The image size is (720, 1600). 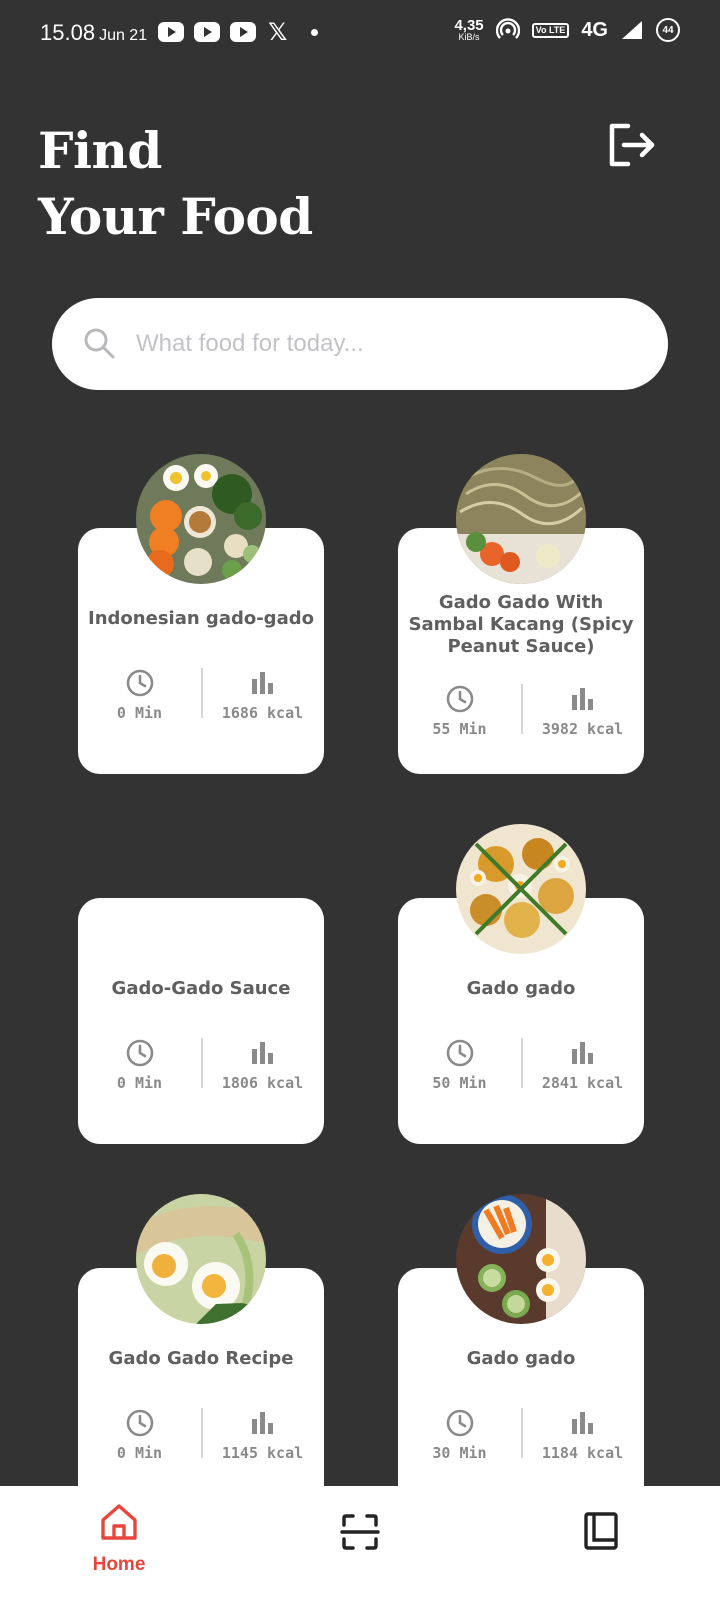 I want to click on food-stats: 0 Min 1145 kcal, so click(x=201, y=1441).